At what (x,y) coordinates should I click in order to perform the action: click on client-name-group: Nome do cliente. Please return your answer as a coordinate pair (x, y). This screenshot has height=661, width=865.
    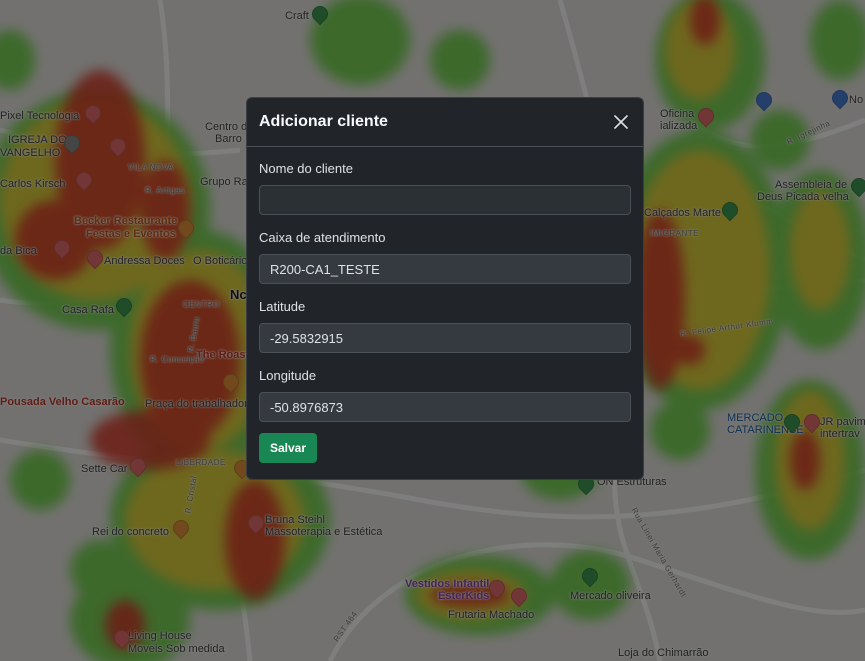
    Looking at the image, I should click on (445, 188).